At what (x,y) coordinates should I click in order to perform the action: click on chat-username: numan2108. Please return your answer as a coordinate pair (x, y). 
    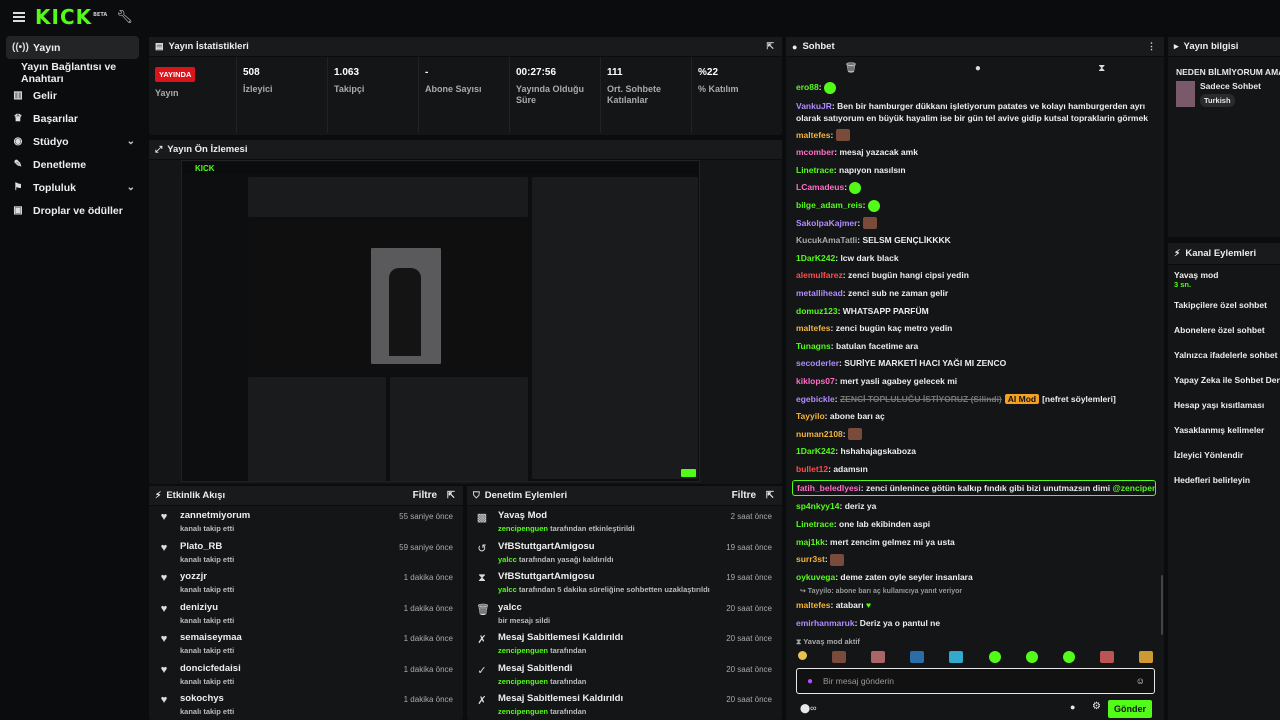
    Looking at the image, I should click on (819, 434).